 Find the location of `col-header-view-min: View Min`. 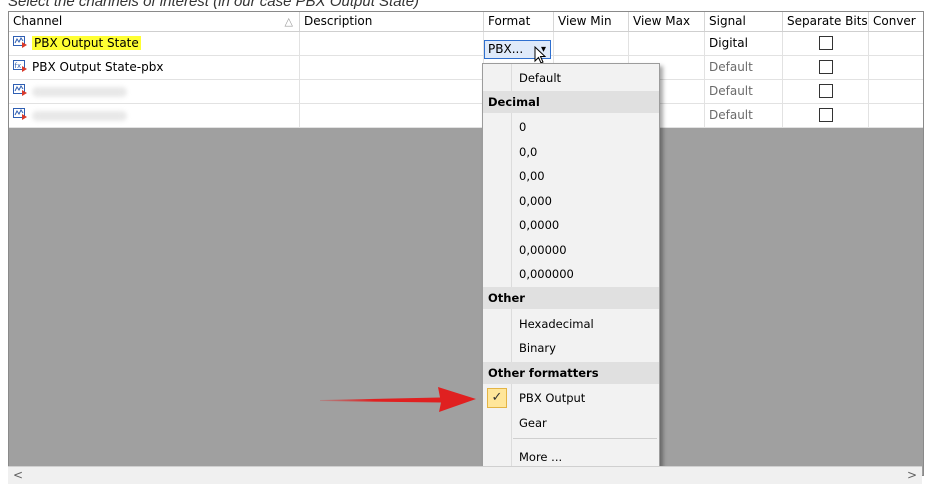

col-header-view-min: View Min is located at coordinates (591, 21).